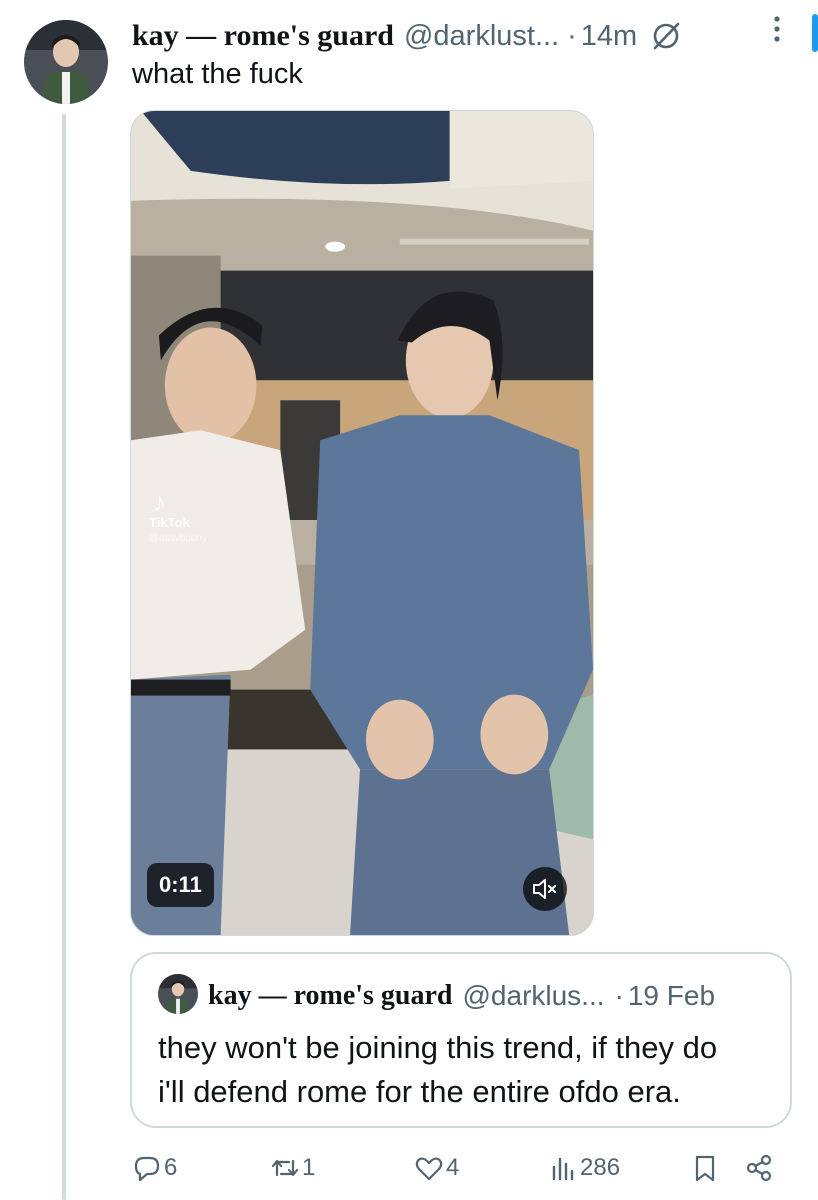  Describe the element at coordinates (147, 1169) in the screenshot. I see `reply-icon` at that location.